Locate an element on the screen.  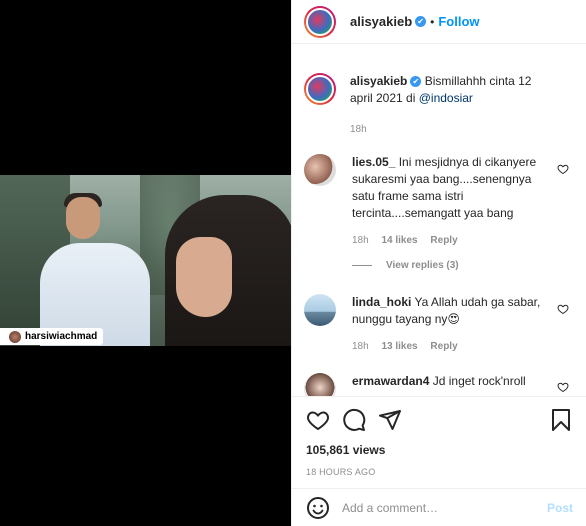
caption-mention: @indosiar is located at coordinates (446, 98).